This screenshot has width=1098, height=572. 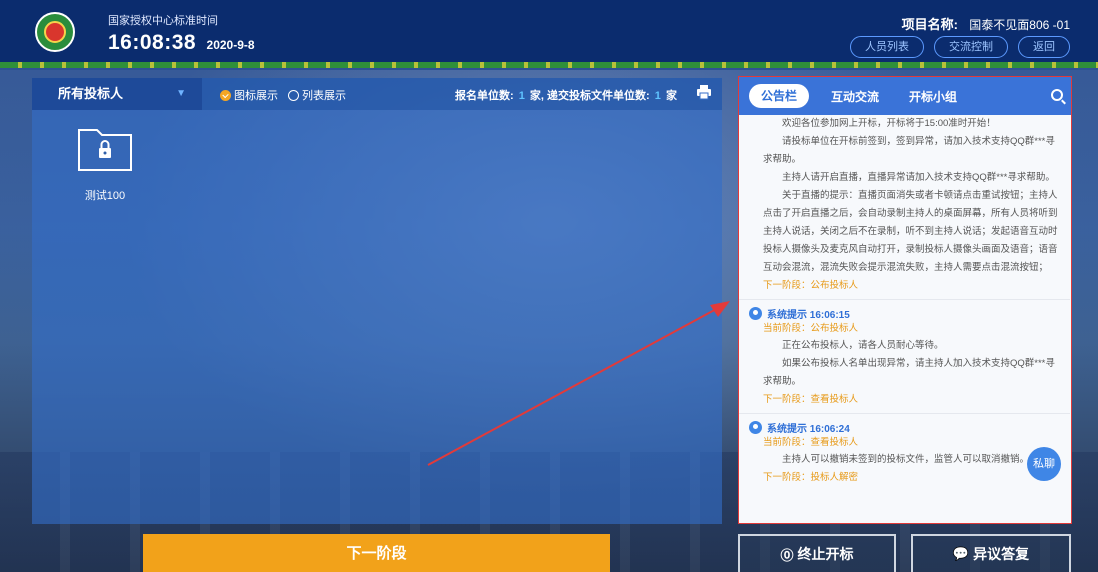 I want to click on registered-count: 1, so click(x=521, y=96).